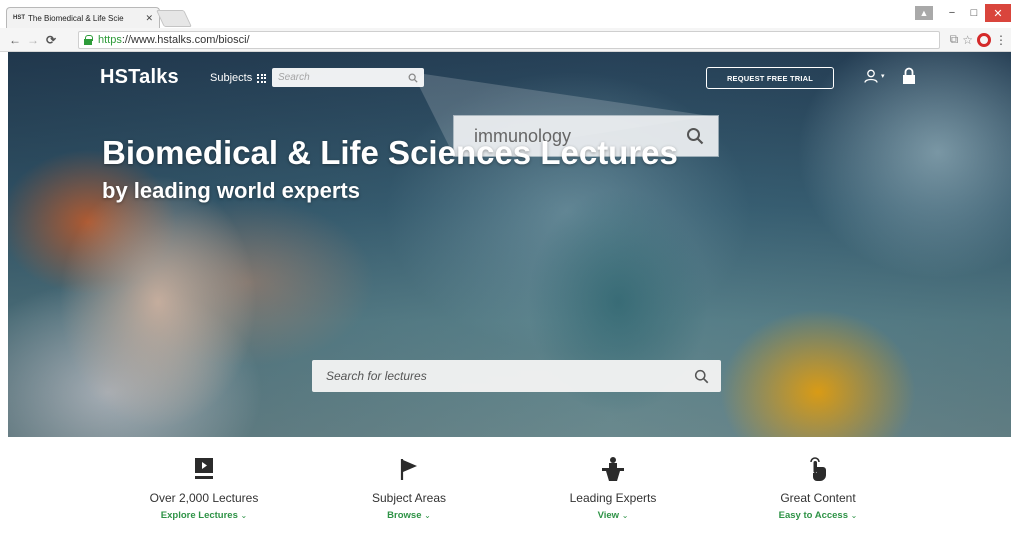 The width and height of the screenshot is (1011, 545). I want to click on tab-close-icon: ✕, so click(149, 18).